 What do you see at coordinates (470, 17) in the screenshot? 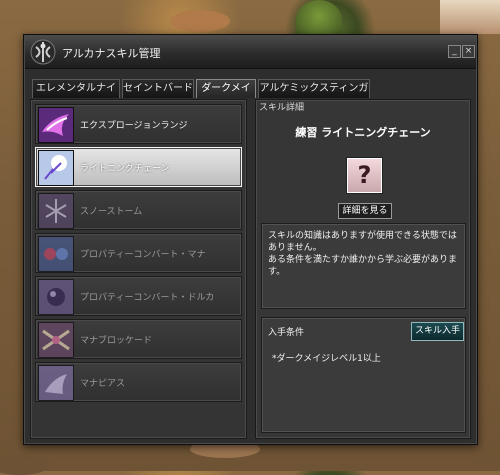
I see `background-character` at bounding box center [470, 17].